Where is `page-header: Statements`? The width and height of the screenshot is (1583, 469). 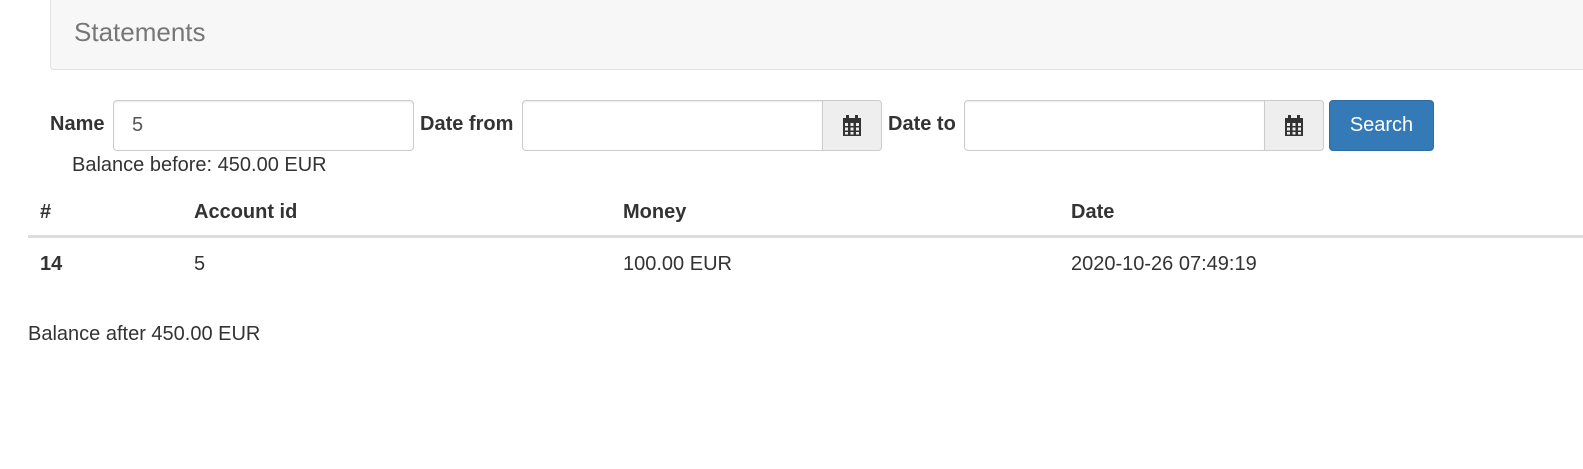
page-header: Statements is located at coordinates (816, 35).